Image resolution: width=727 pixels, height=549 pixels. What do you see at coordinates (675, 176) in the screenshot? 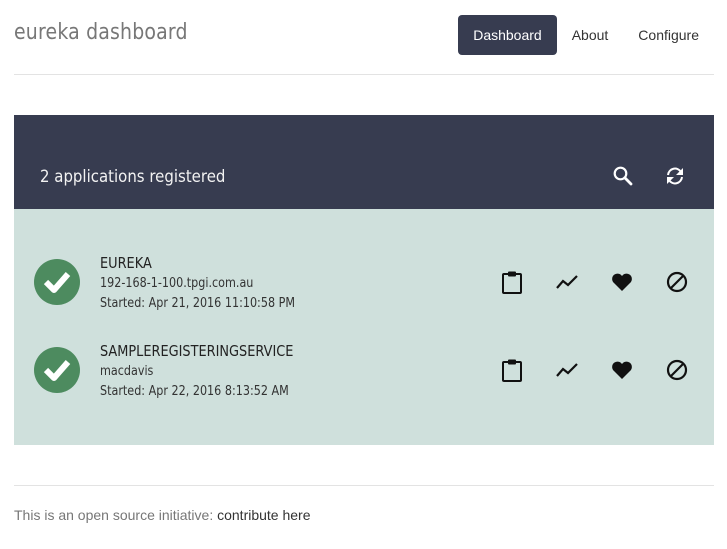
I see `refresh-icon` at bounding box center [675, 176].